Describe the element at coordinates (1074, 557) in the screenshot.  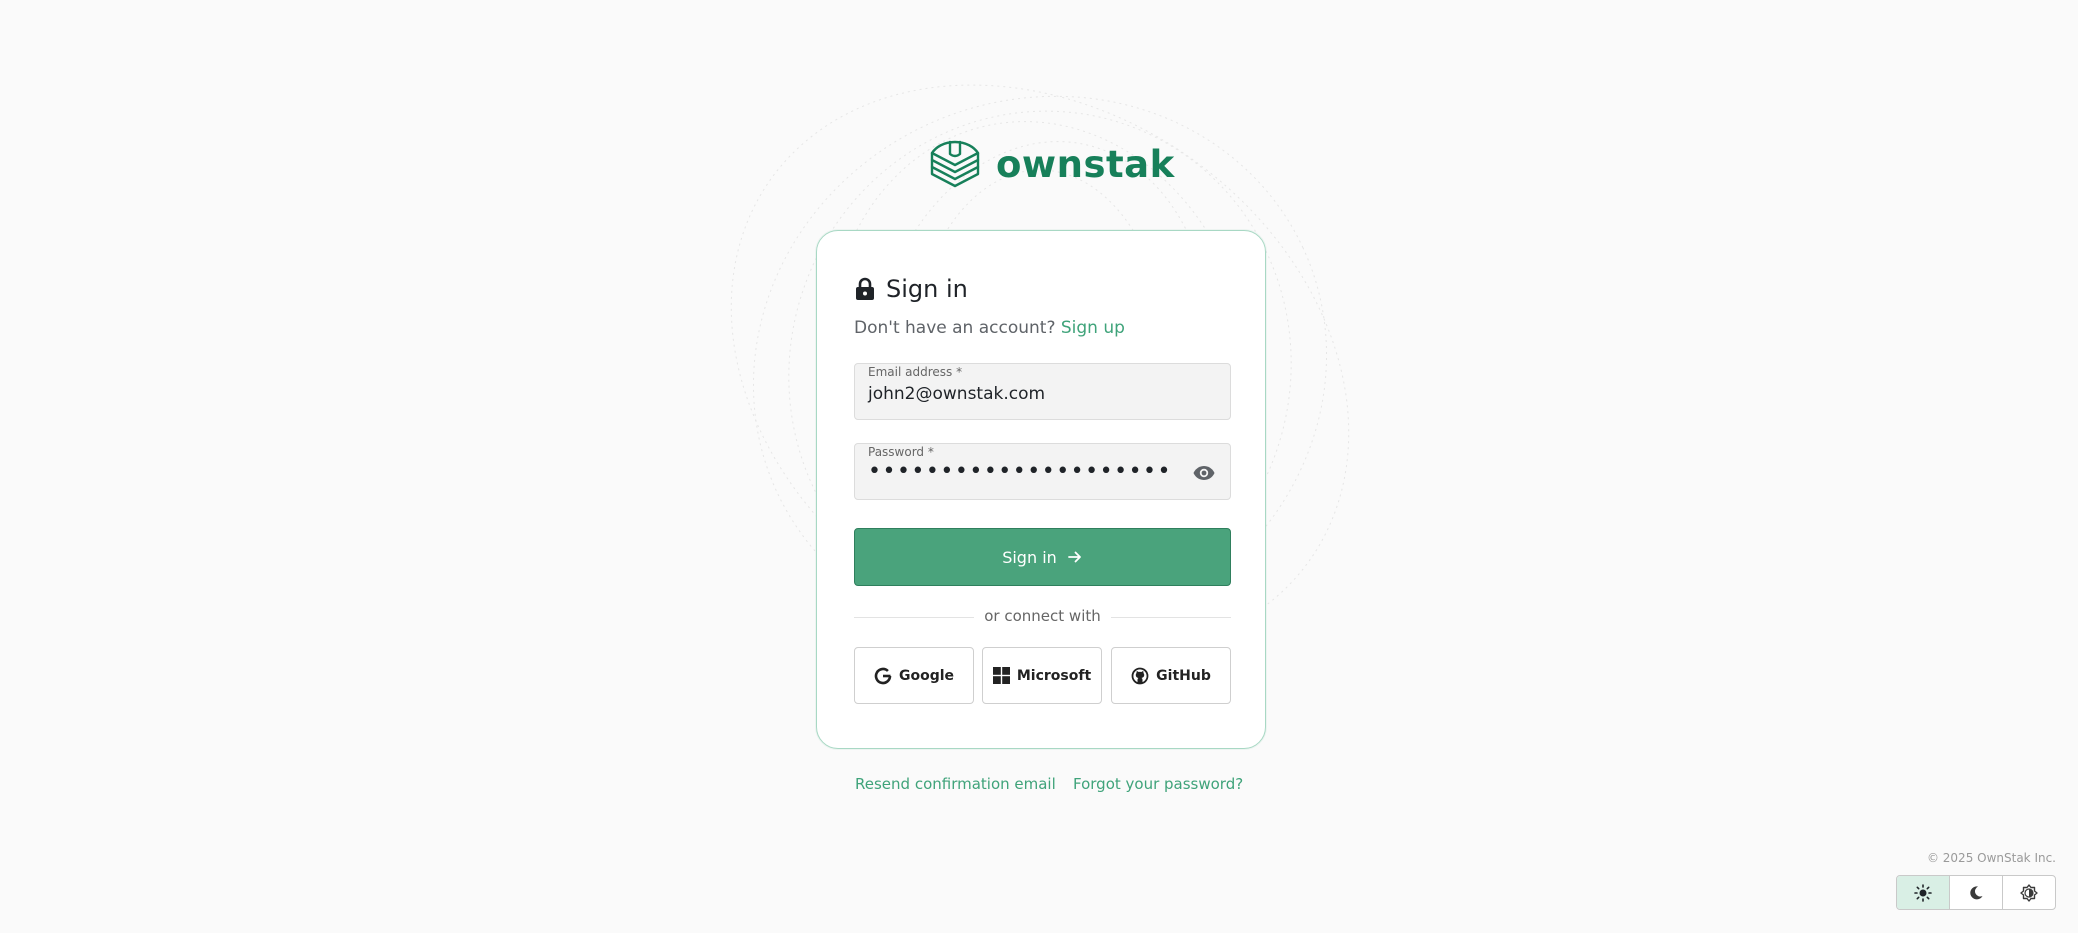
I see `arrow-right-icon` at that location.